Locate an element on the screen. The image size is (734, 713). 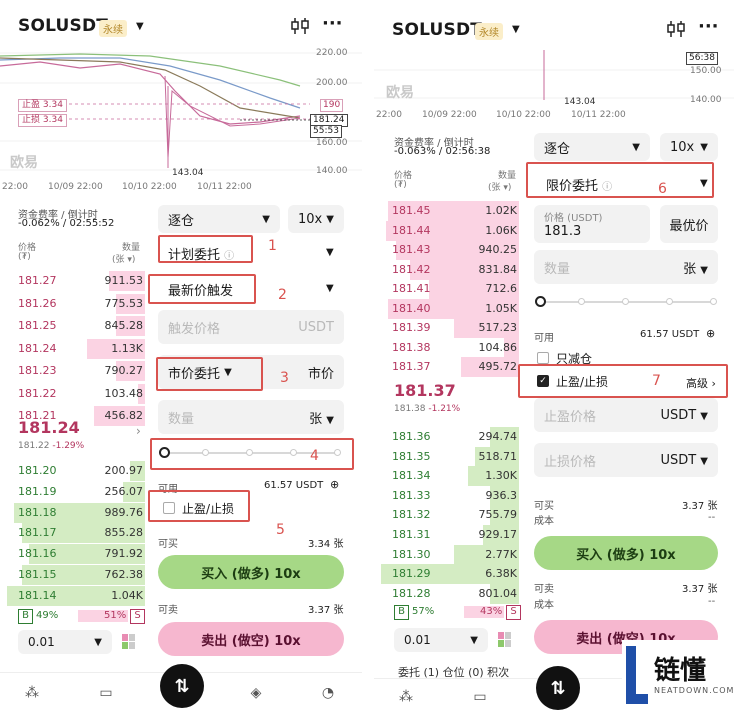
trigger-price-input: 触发价格 USDT is located at coordinates (251, 327).